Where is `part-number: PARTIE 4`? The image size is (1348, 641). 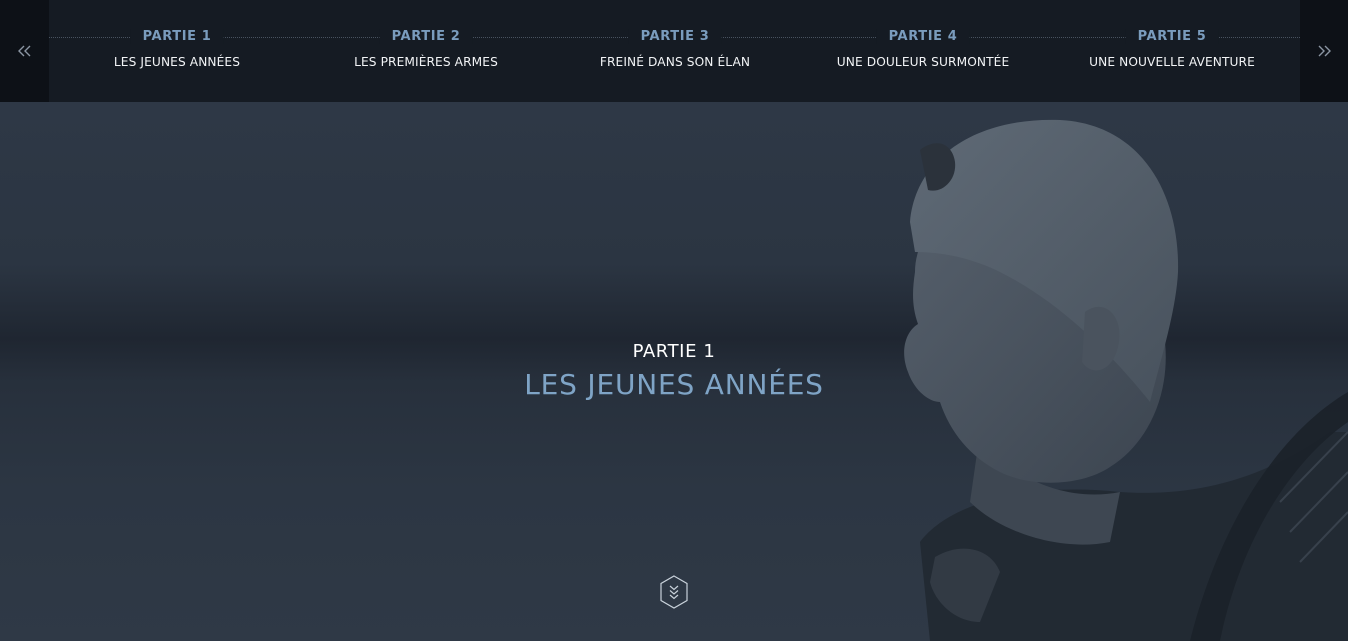
part-number: PARTIE 4 is located at coordinates (923, 36).